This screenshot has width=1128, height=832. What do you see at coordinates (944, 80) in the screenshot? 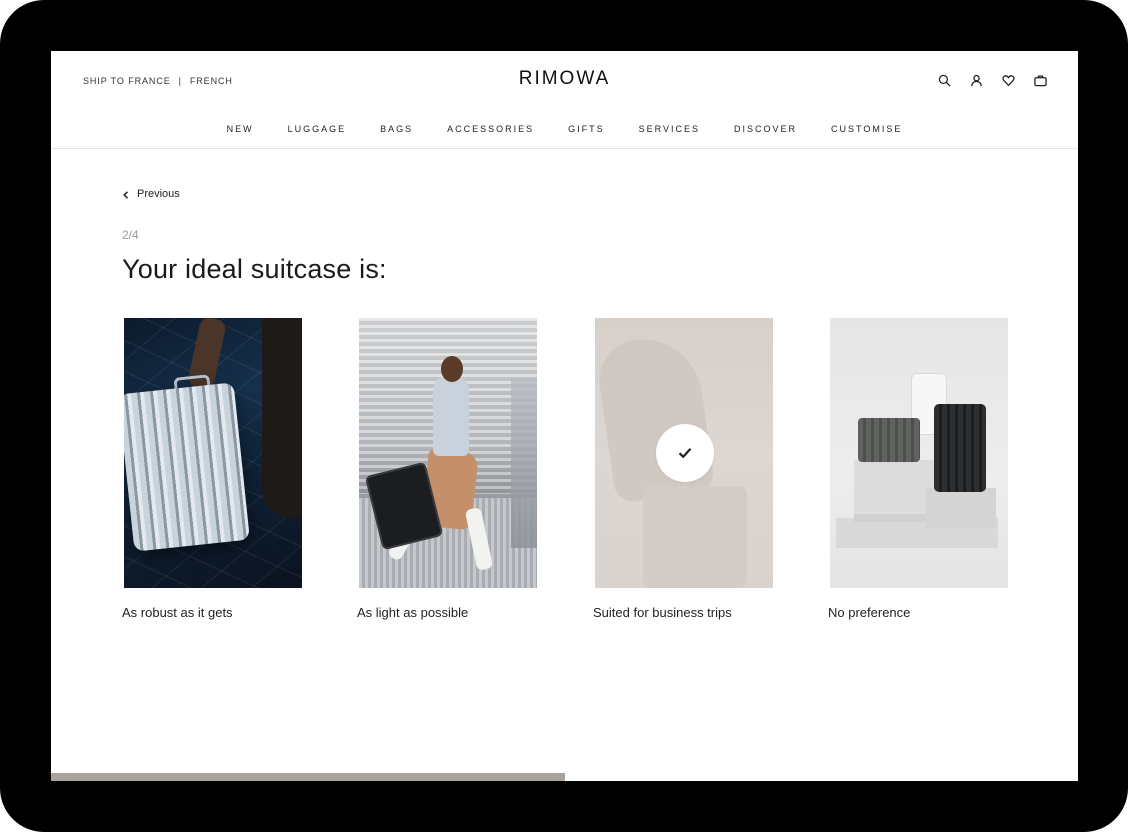
I see `search-icon` at bounding box center [944, 80].